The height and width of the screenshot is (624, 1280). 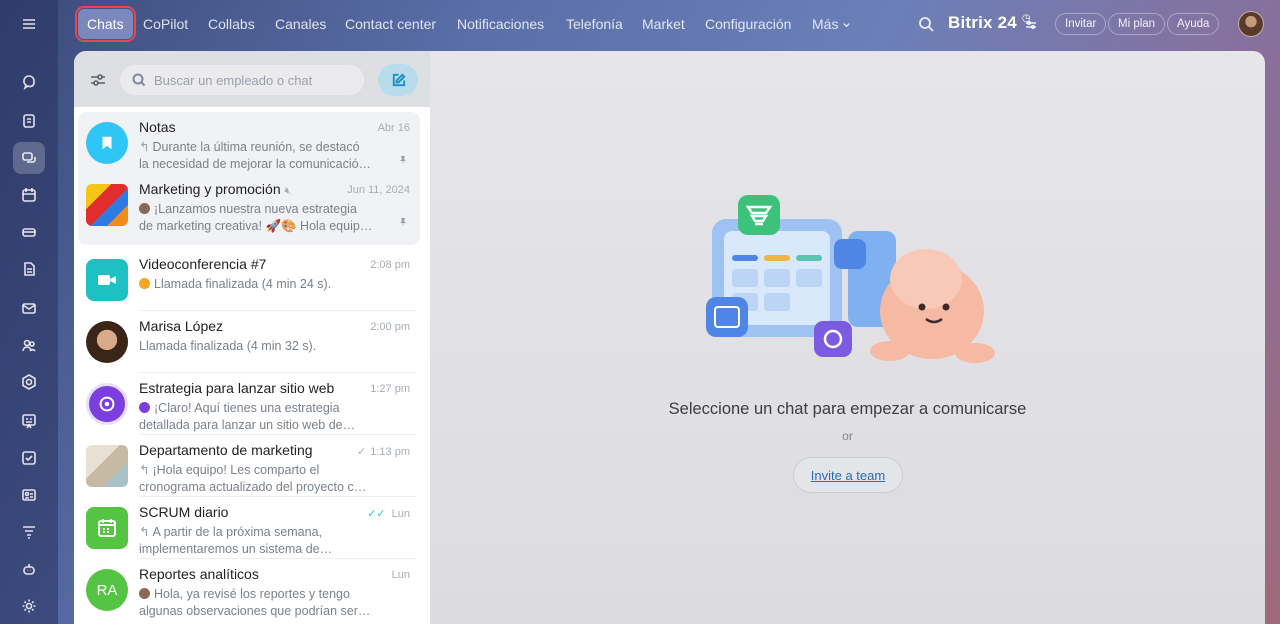 What do you see at coordinates (850, 279) in the screenshot?
I see `chat-illustration` at bounding box center [850, 279].